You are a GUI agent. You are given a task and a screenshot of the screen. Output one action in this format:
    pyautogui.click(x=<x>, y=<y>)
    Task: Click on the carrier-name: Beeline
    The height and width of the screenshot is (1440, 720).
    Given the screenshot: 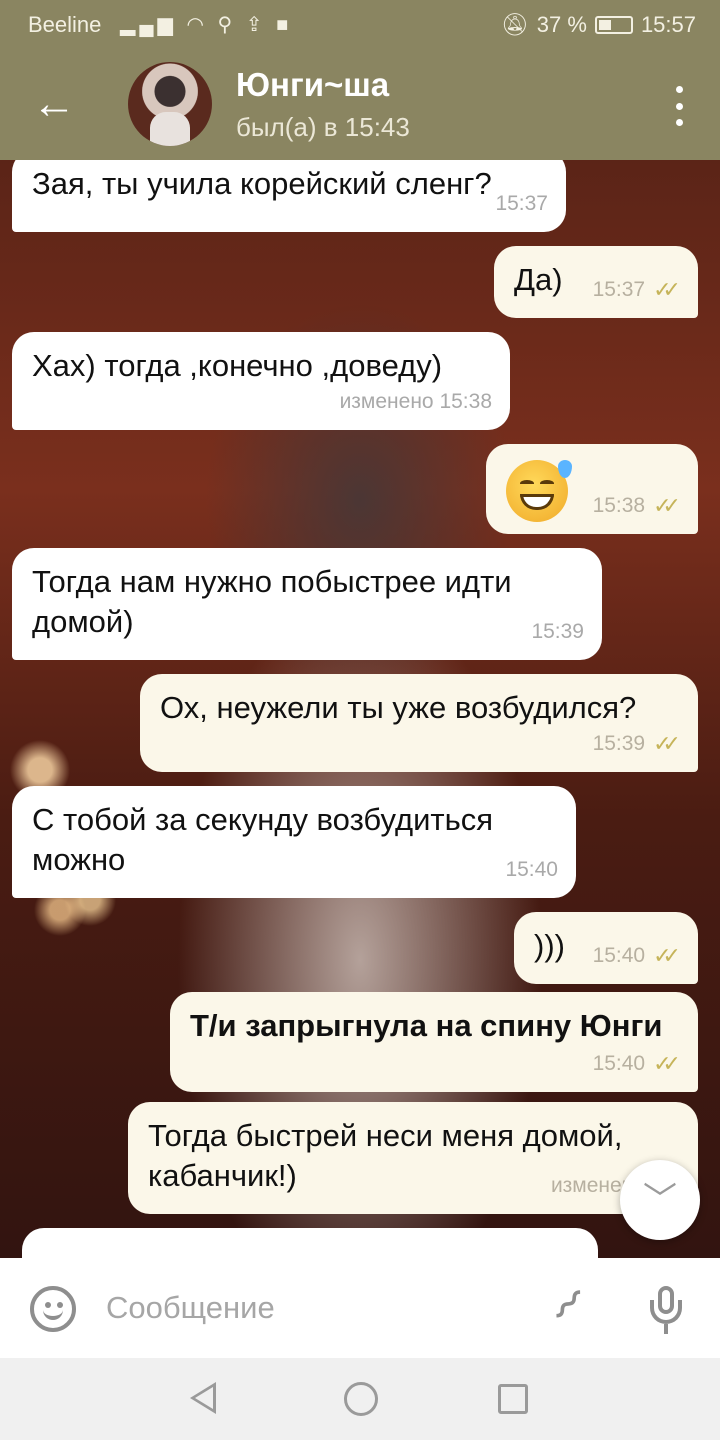 What is the action you would take?
    pyautogui.click(x=65, y=24)
    